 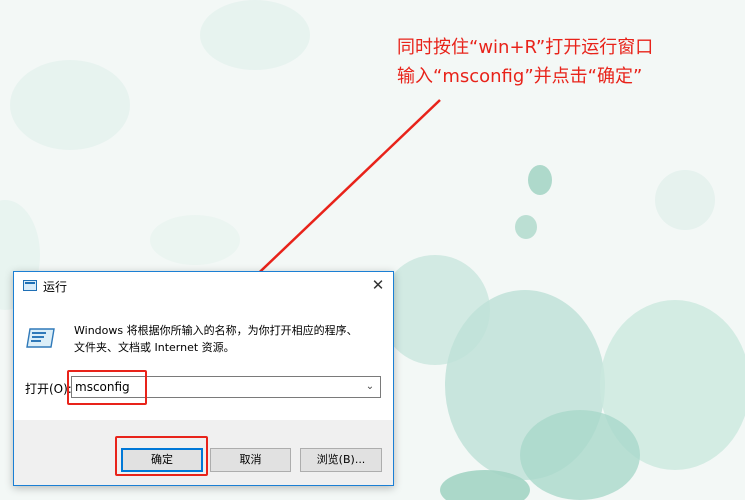 I want to click on description-line-2: 文件夹、文档或 Internet 资源。, so click(x=154, y=347).